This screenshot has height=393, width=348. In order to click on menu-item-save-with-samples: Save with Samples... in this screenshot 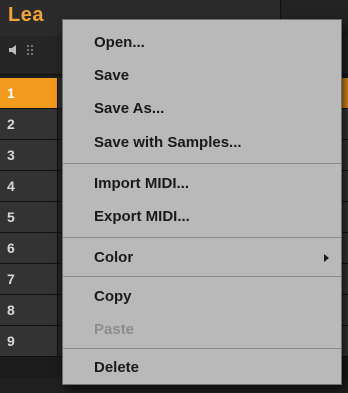, I will do `click(202, 143)`.